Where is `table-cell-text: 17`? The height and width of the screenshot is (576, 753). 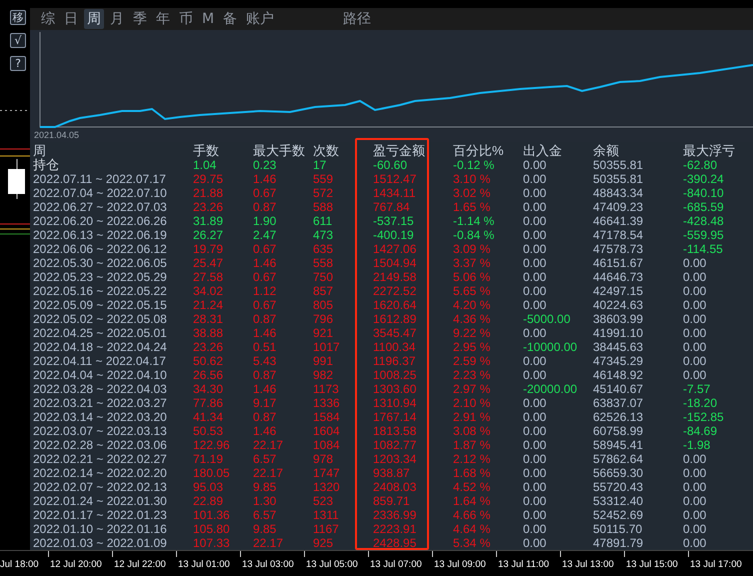 table-cell-text: 17 is located at coordinates (320, 165).